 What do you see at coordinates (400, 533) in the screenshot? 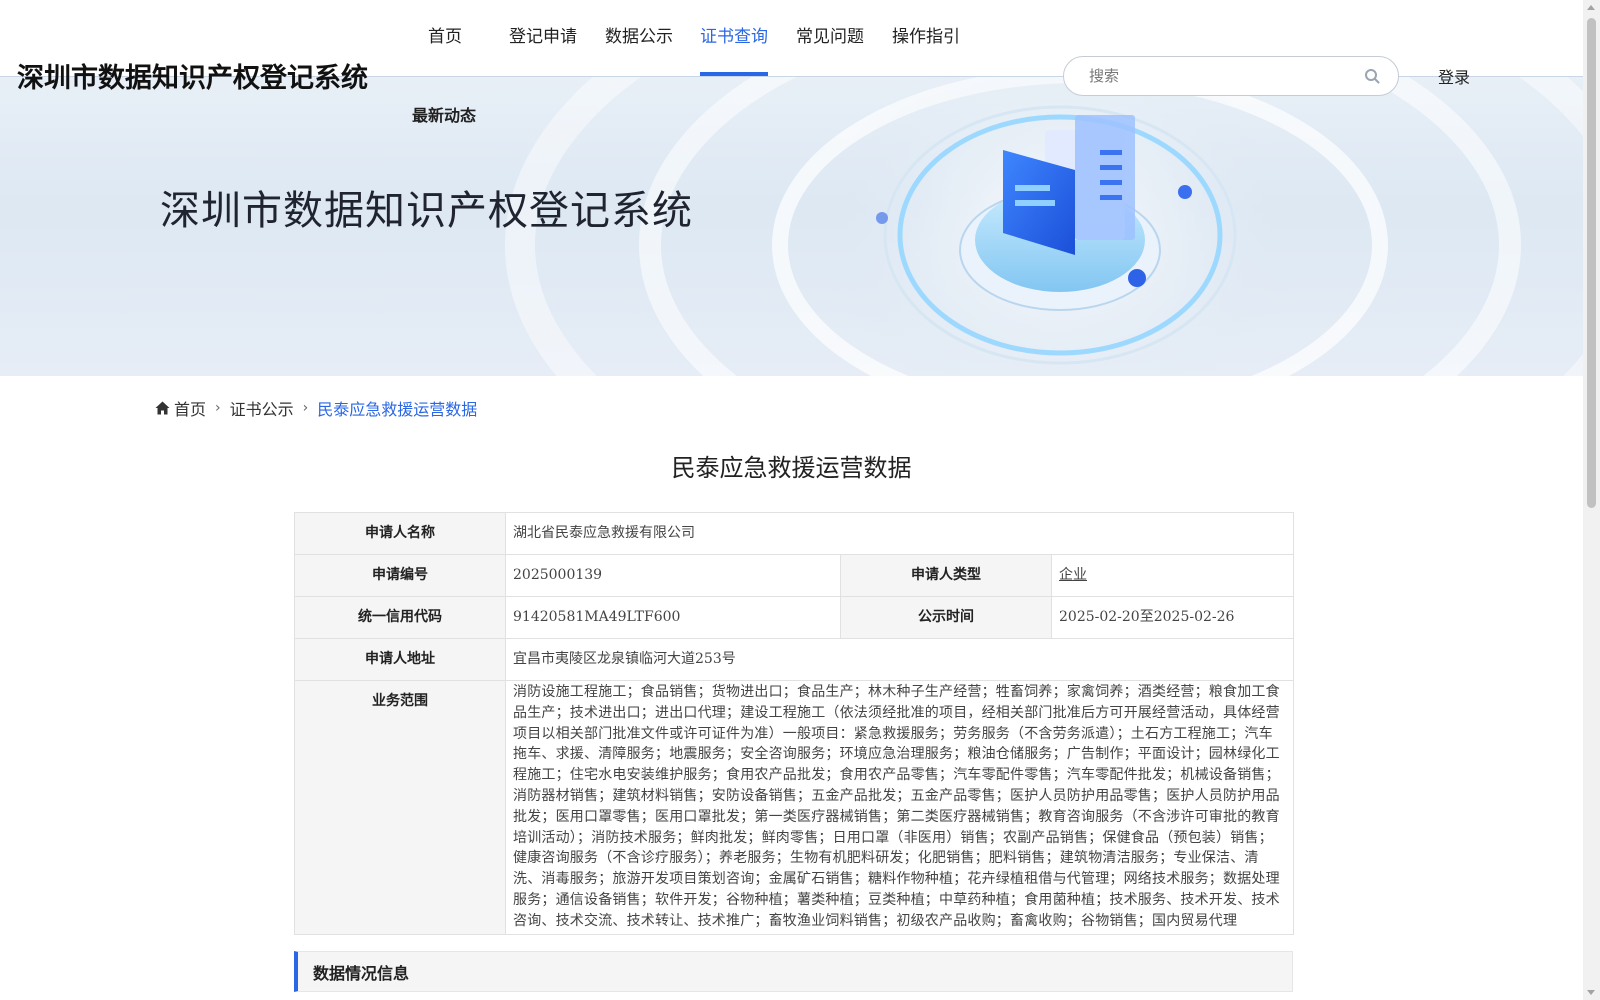
I see `applicant-name-label: 申请人名称` at bounding box center [400, 533].